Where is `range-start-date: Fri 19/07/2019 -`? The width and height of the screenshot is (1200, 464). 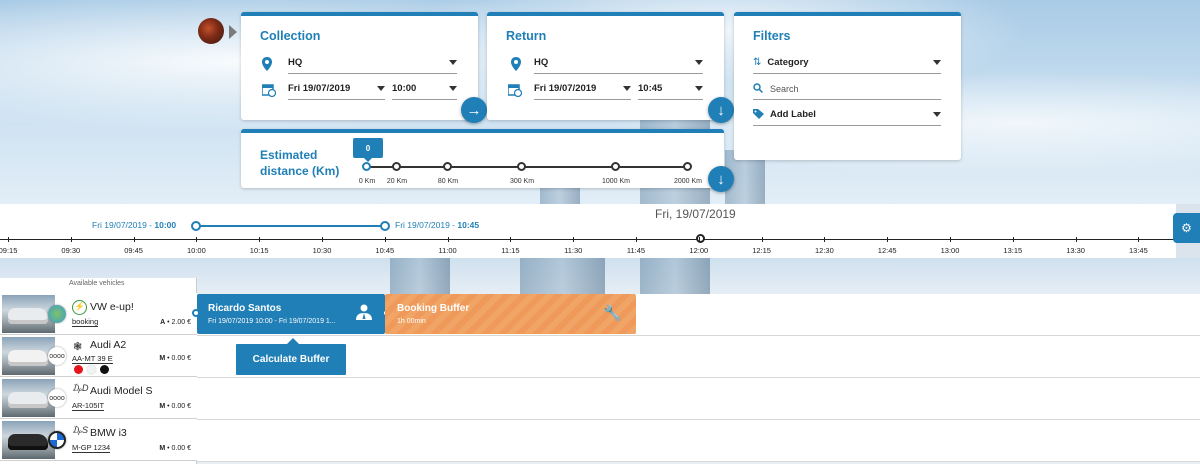 range-start-date: Fri 19/07/2019 - is located at coordinates (123, 225).